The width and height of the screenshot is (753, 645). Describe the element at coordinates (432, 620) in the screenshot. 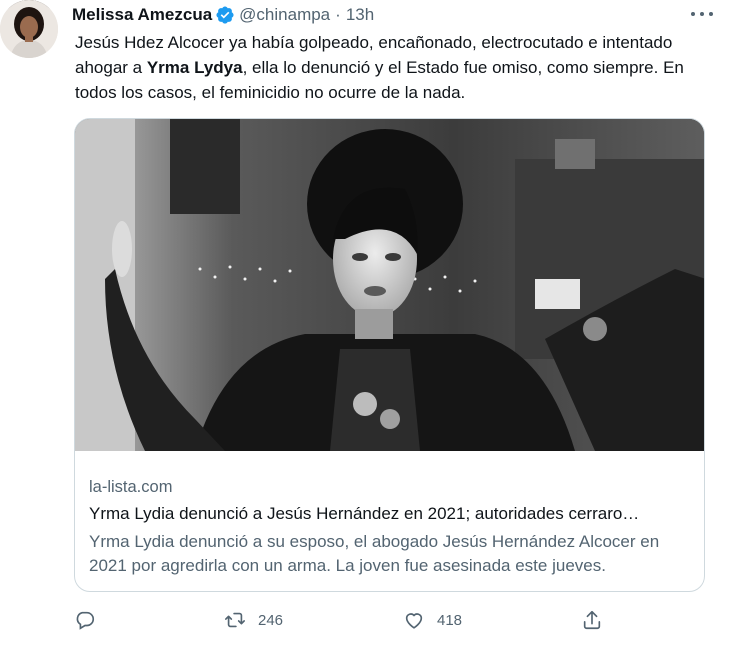

I see `like-button: 418` at that location.